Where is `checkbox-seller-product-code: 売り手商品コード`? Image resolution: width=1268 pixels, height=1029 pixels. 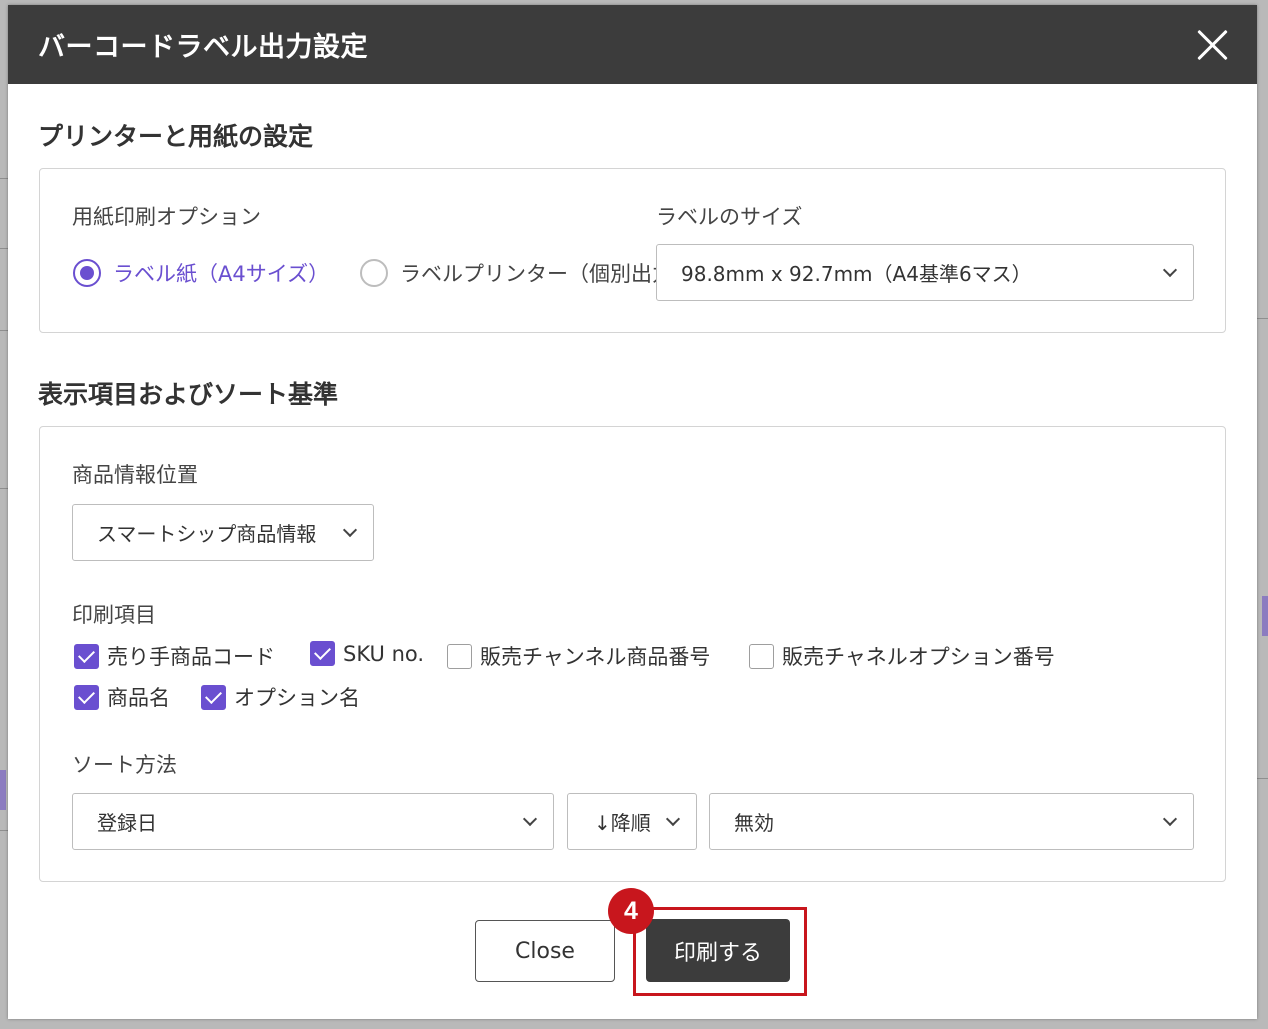
checkbox-seller-product-code: 売り手商品コード is located at coordinates (174, 656).